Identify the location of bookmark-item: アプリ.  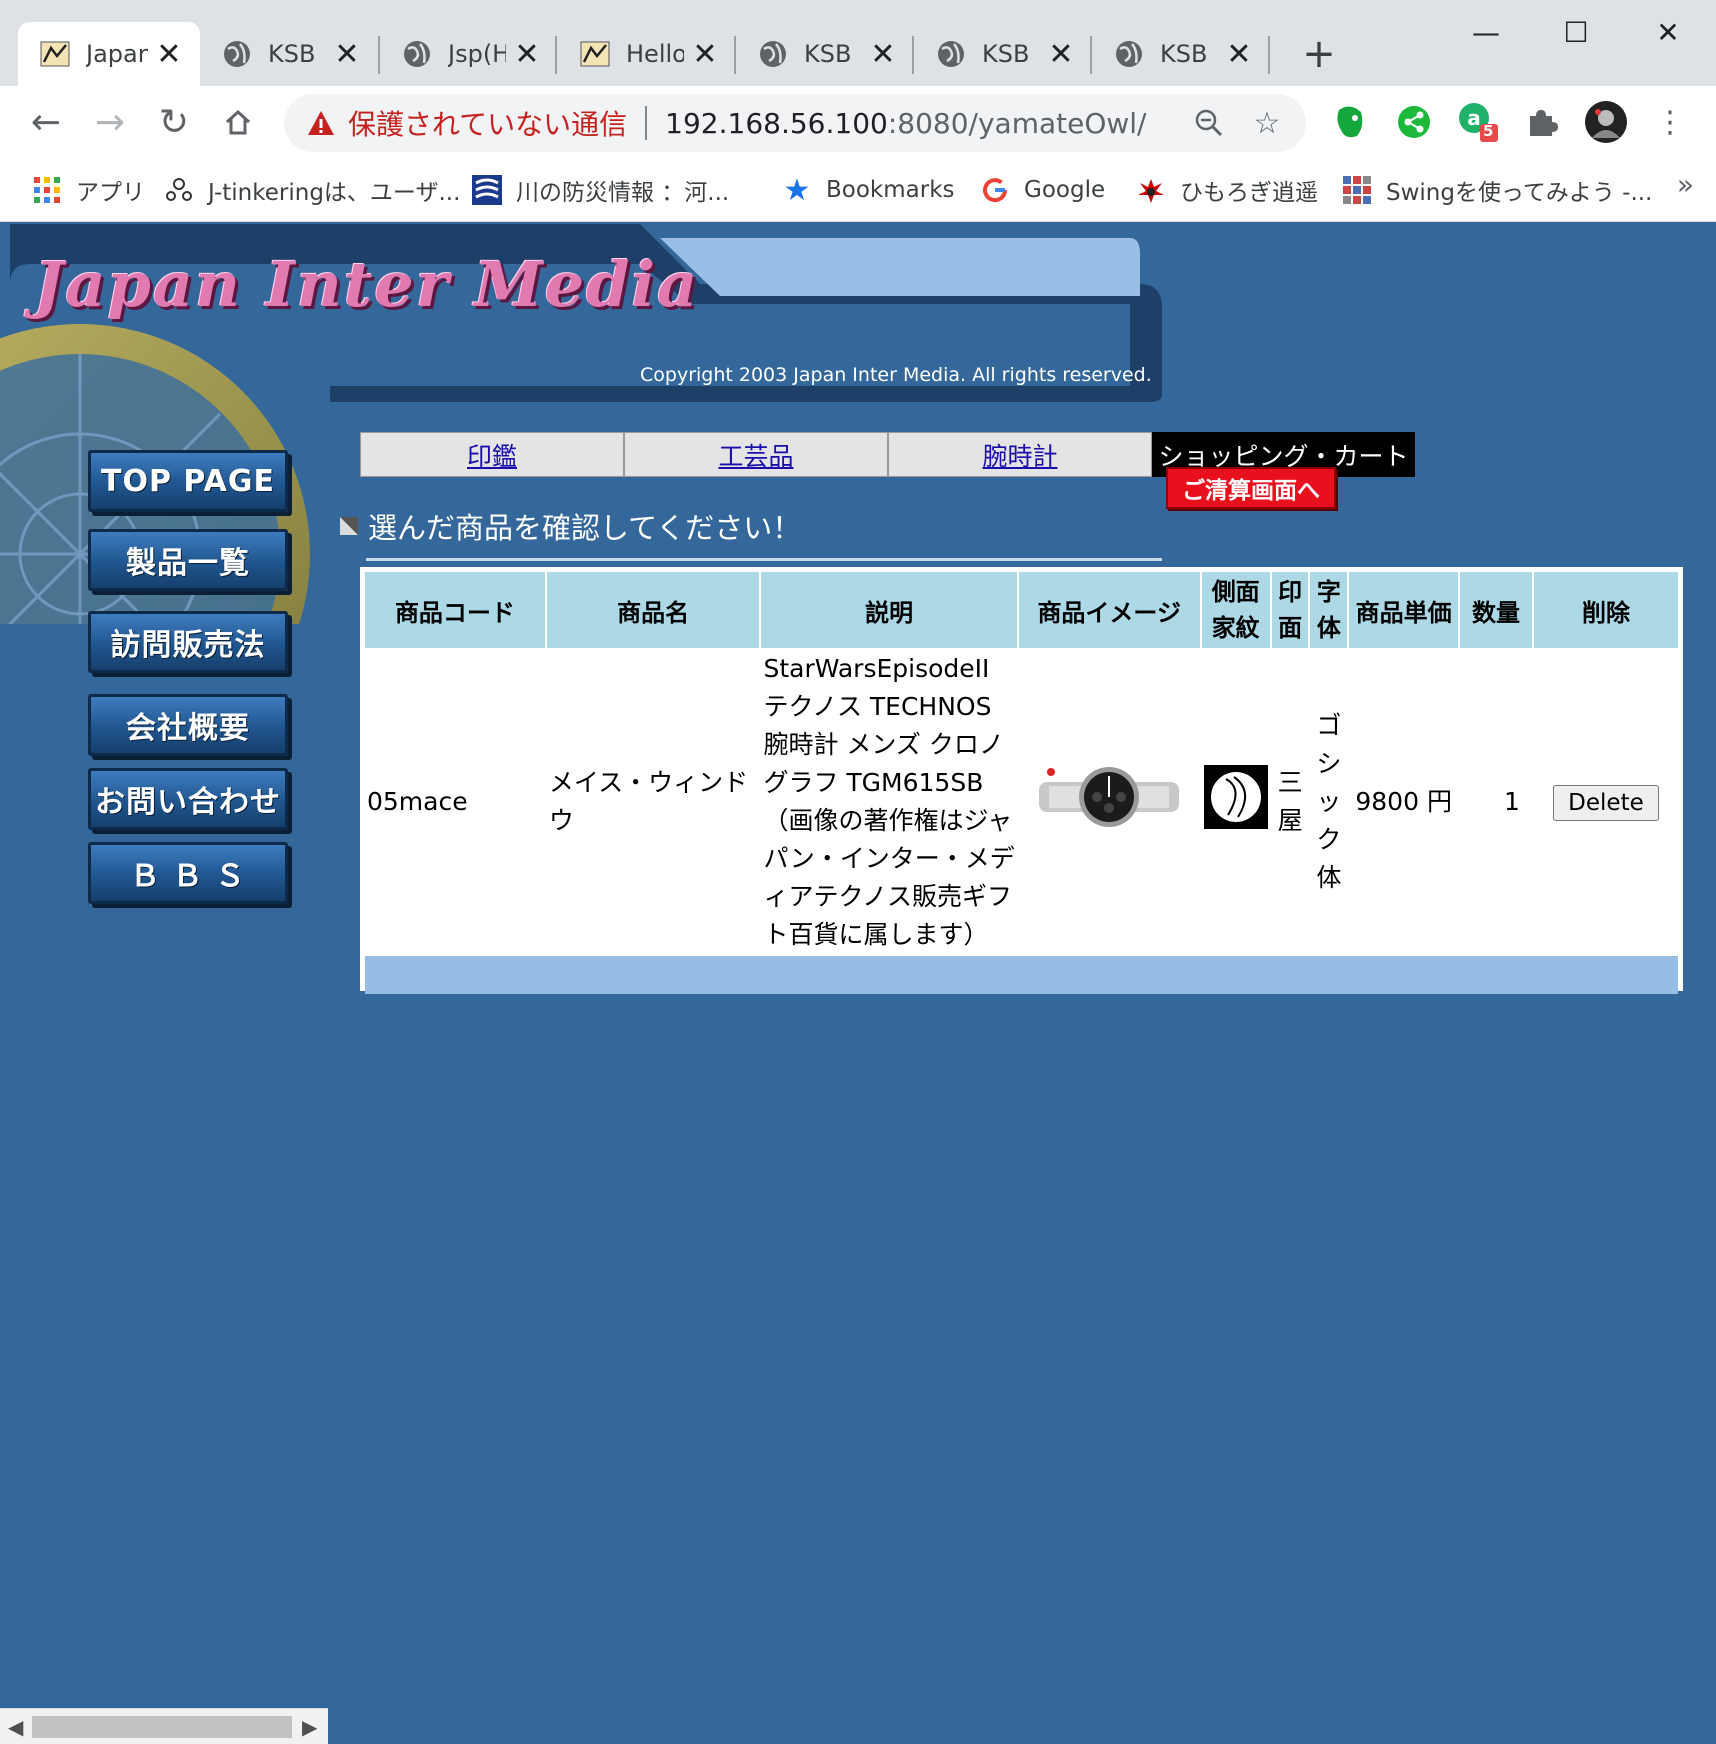
(88, 190).